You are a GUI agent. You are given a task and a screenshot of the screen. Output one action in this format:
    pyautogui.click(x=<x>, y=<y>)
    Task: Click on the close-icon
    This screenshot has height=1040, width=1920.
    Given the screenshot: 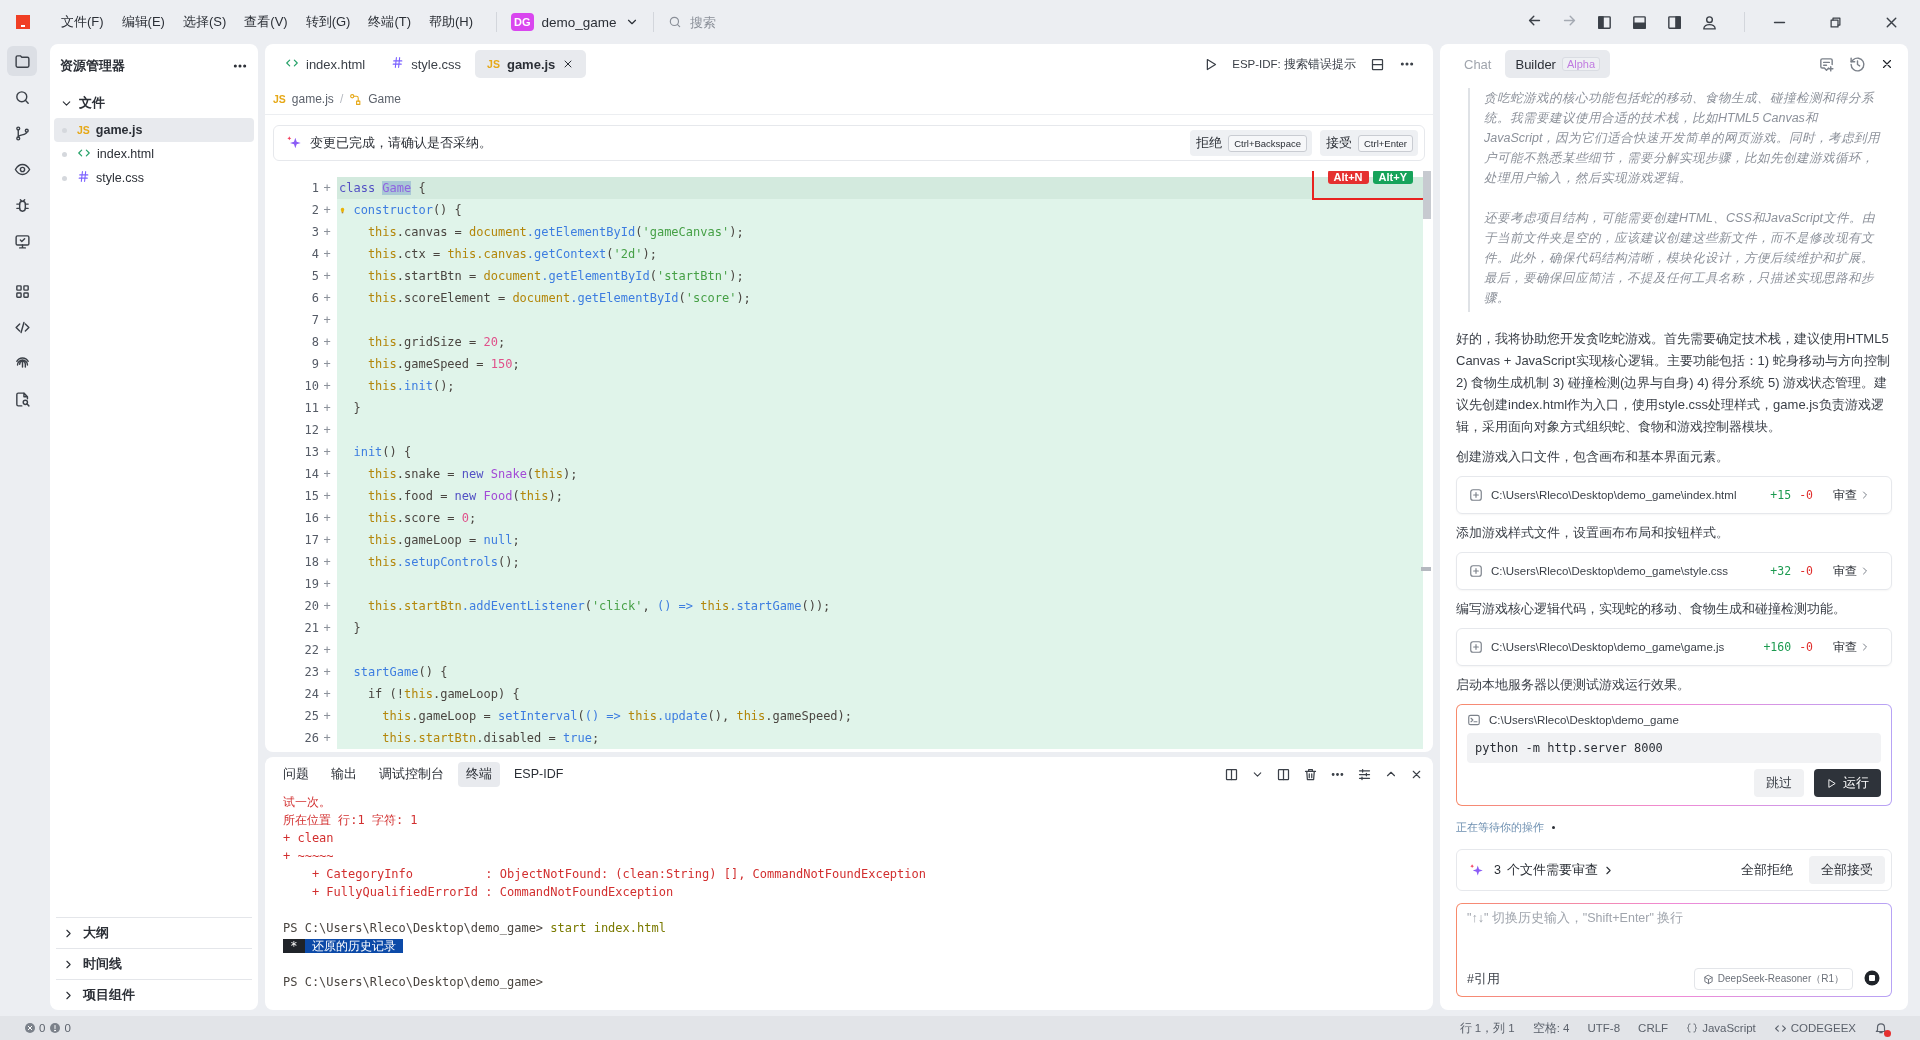 What is the action you would take?
    pyautogui.click(x=1887, y=64)
    